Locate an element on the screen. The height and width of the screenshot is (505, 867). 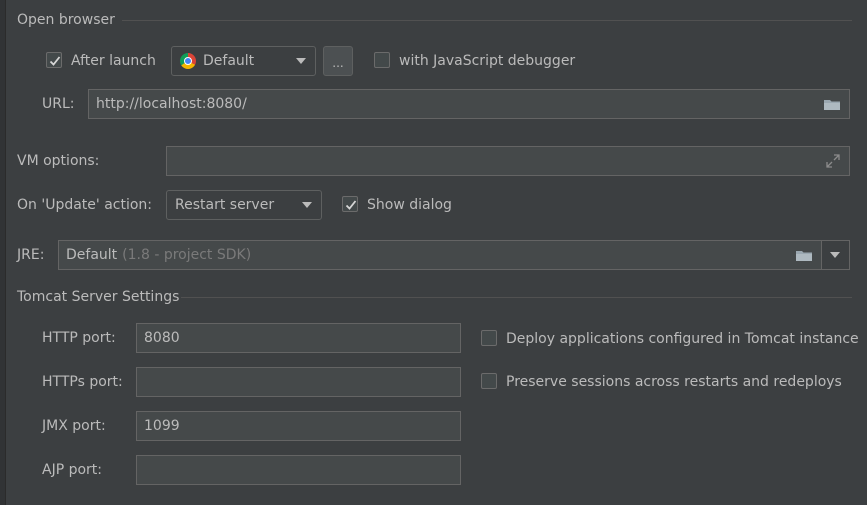
update-action-select: Restart server is located at coordinates (244, 205).